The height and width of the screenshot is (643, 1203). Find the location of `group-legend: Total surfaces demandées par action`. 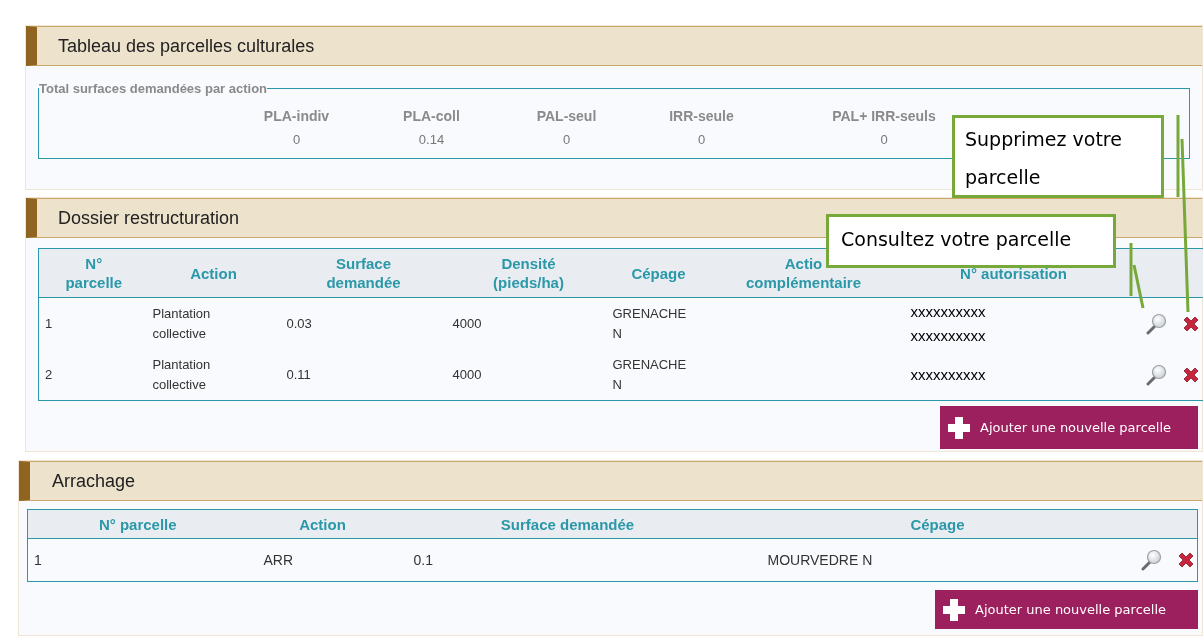

group-legend: Total surfaces demandées par action is located at coordinates (153, 88).